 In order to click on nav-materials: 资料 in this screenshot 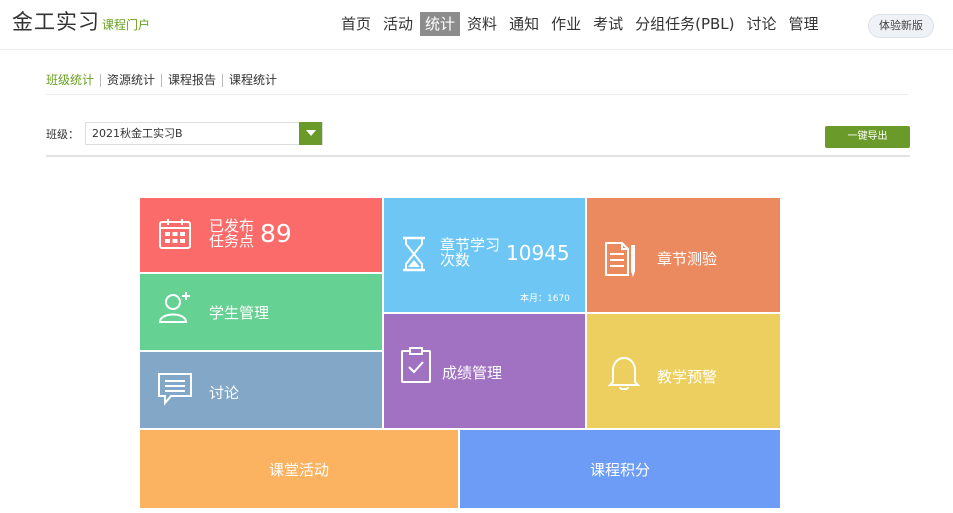, I will do `click(482, 24)`.